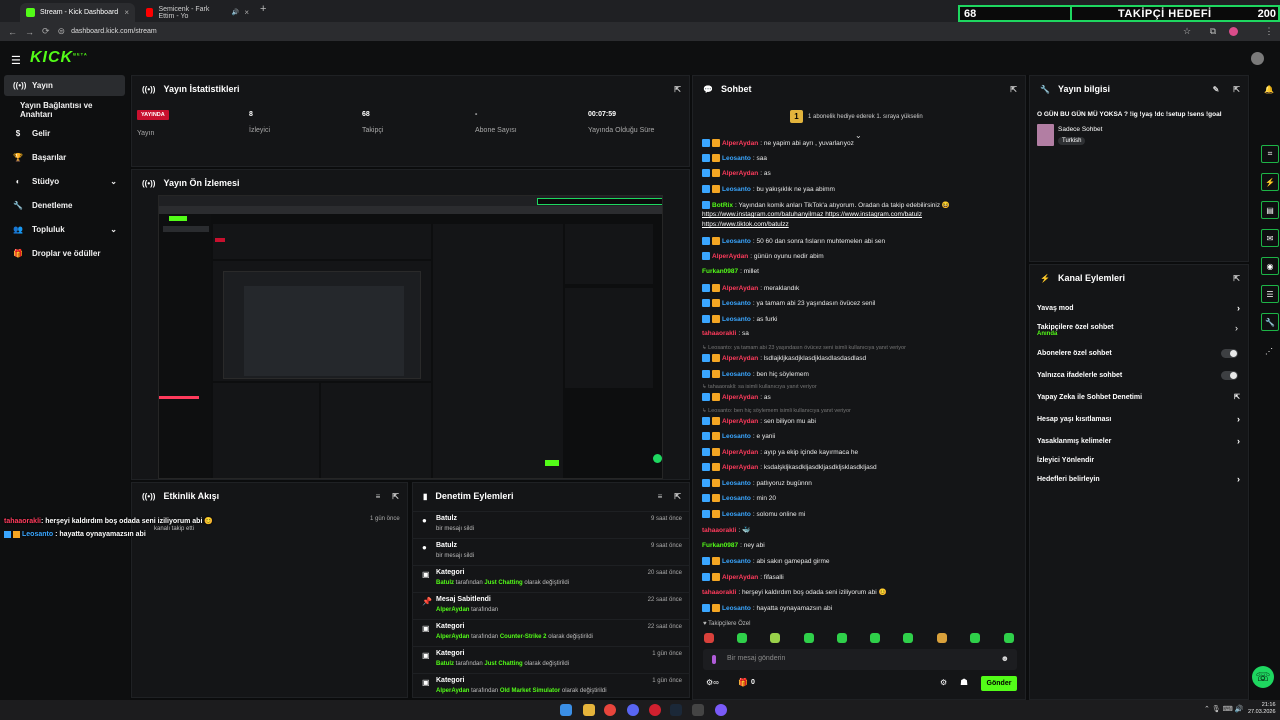 This screenshot has width=1280, height=720. Describe the element at coordinates (1213, 31) in the screenshot. I see `extensions-icon: ⧉` at that location.